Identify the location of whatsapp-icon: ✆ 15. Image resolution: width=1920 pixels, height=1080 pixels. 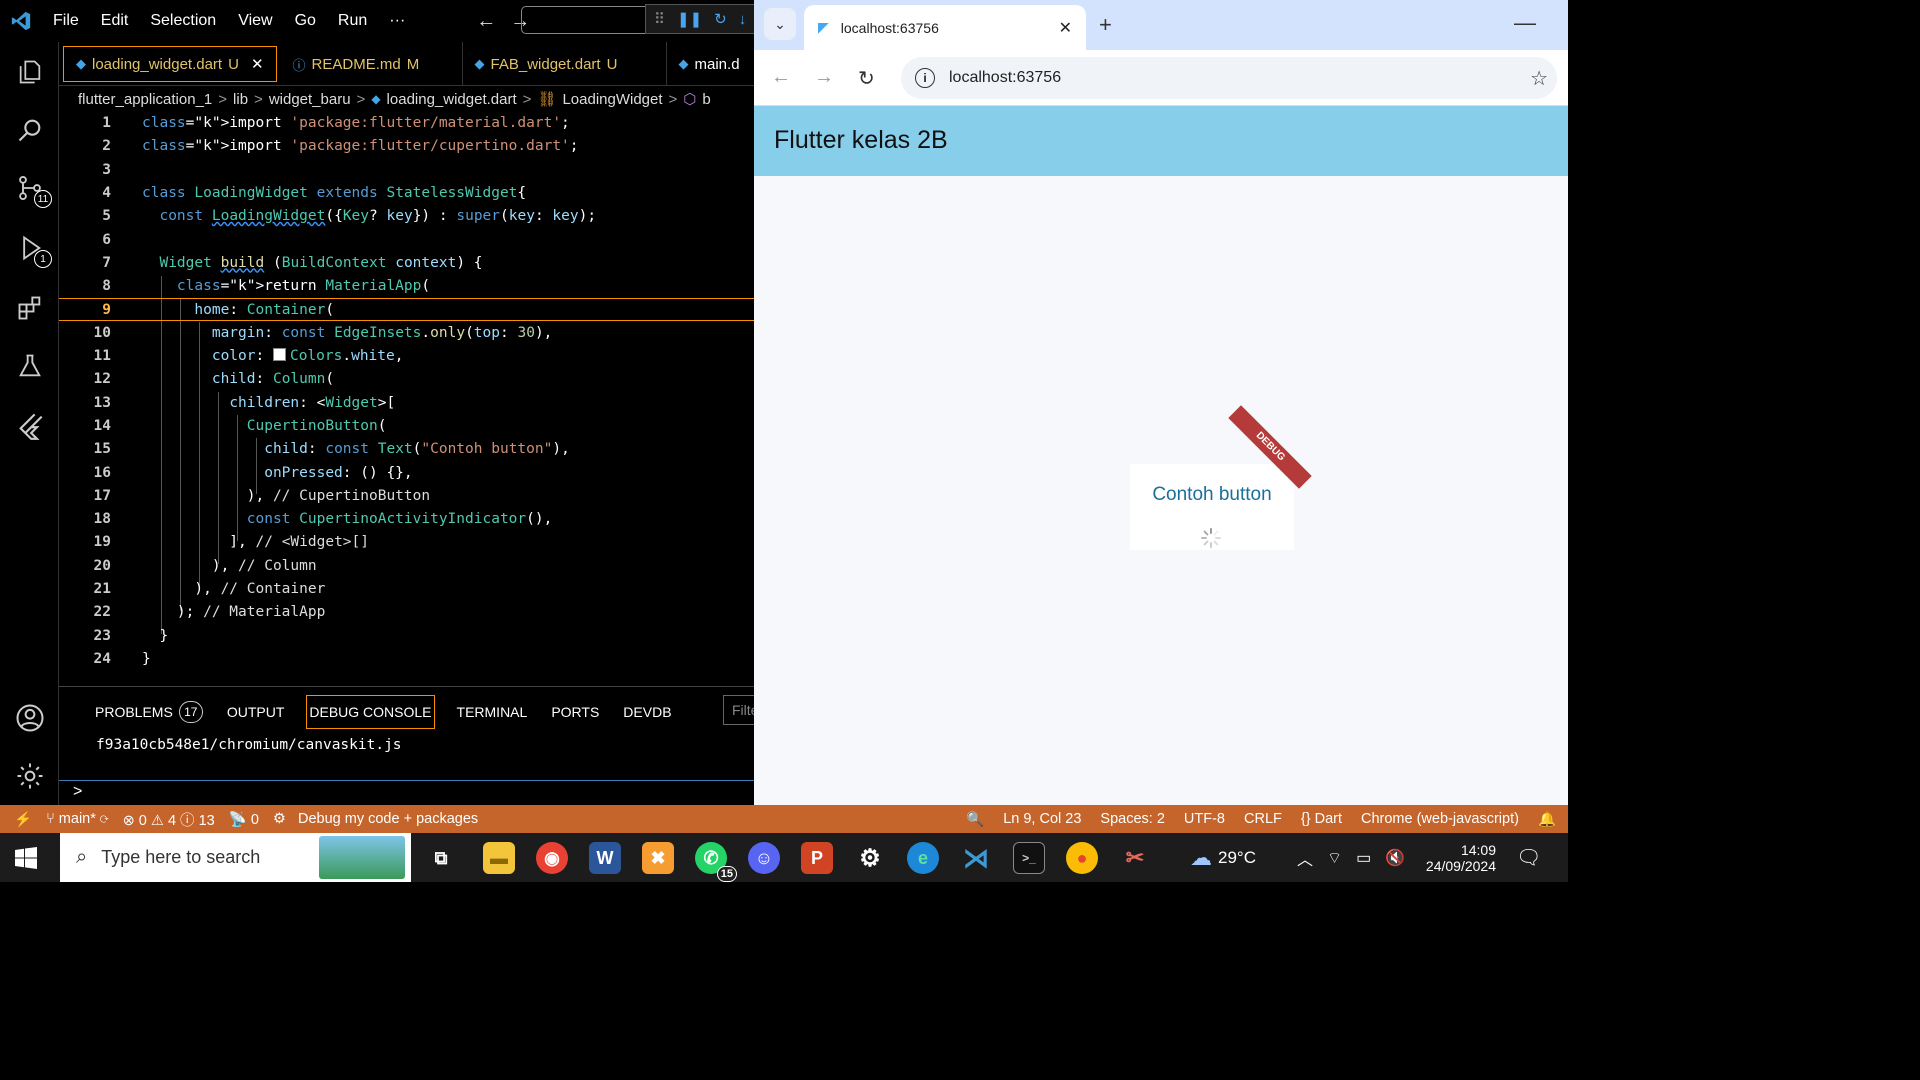
(716, 862).